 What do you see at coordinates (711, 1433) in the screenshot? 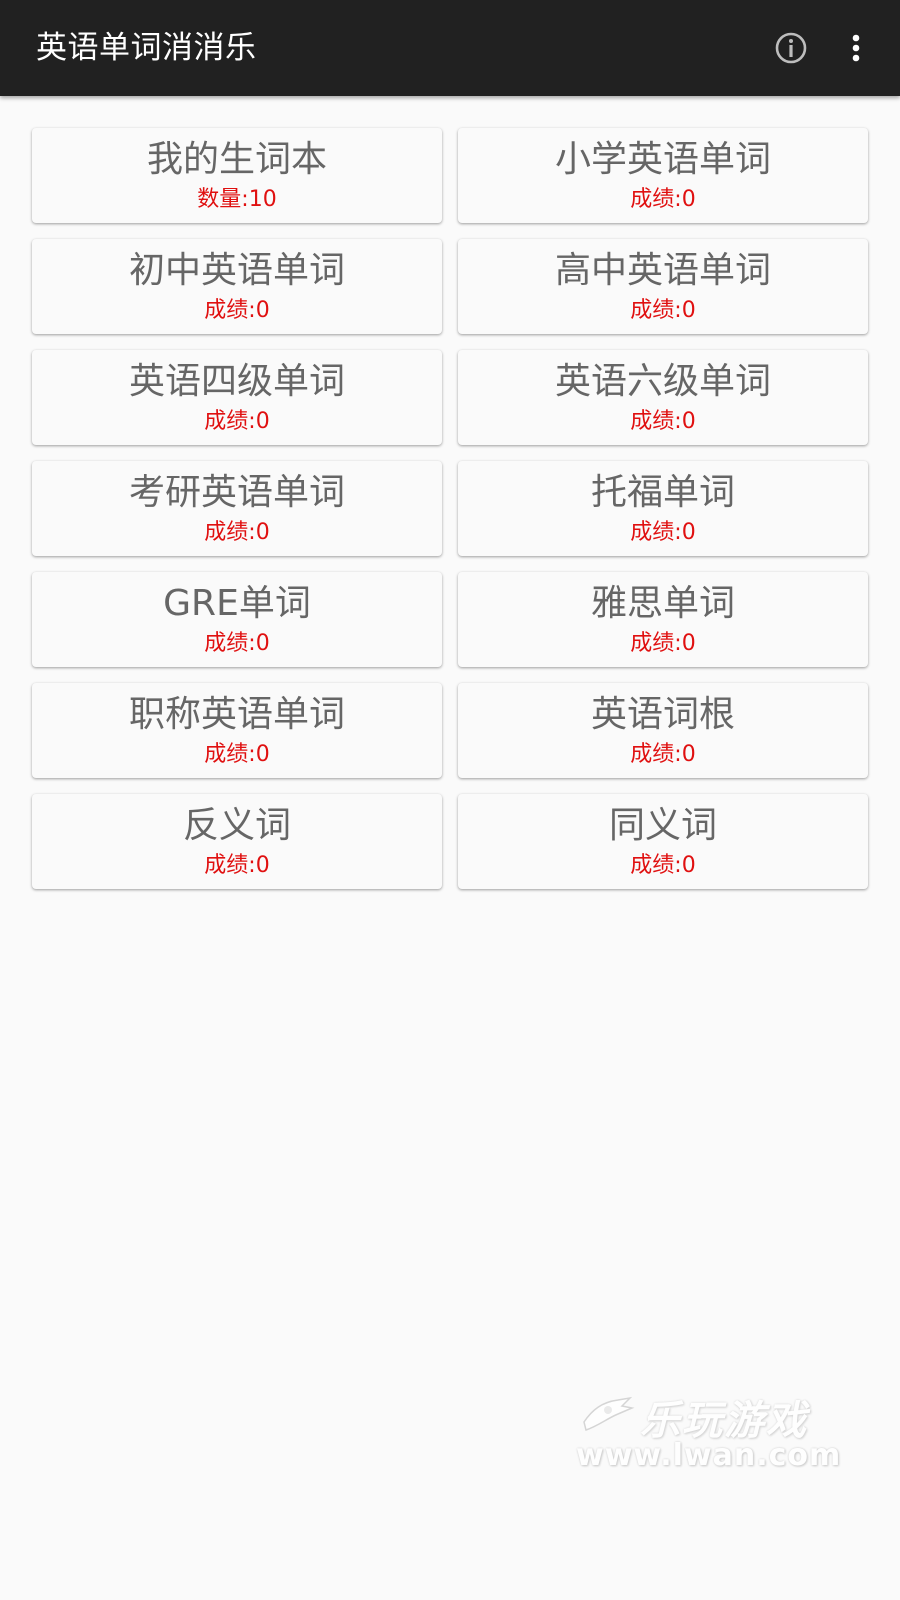
I see `watermark: 乐玩游戏 www.lwan.com` at bounding box center [711, 1433].